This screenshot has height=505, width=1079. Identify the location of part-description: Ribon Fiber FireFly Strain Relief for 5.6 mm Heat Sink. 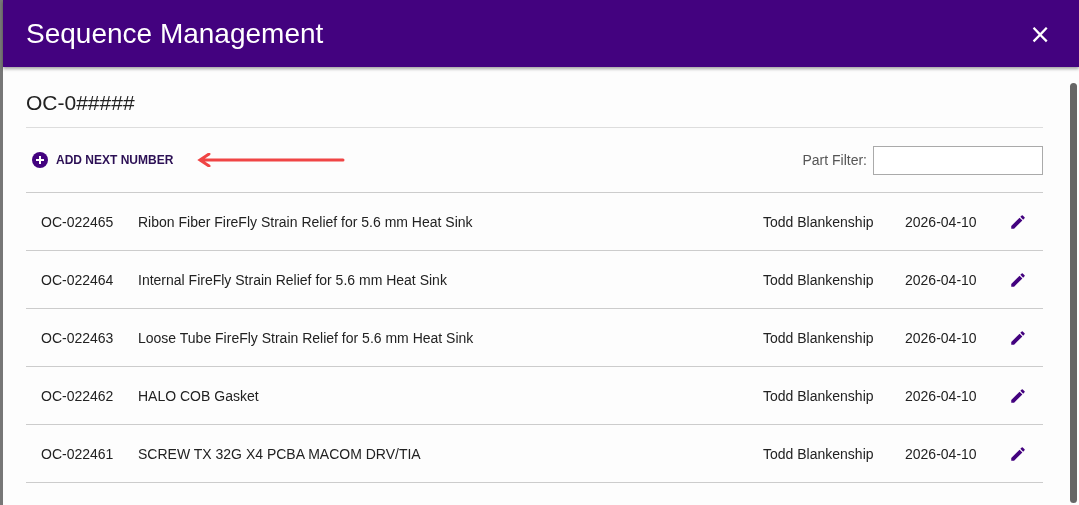
(306, 221).